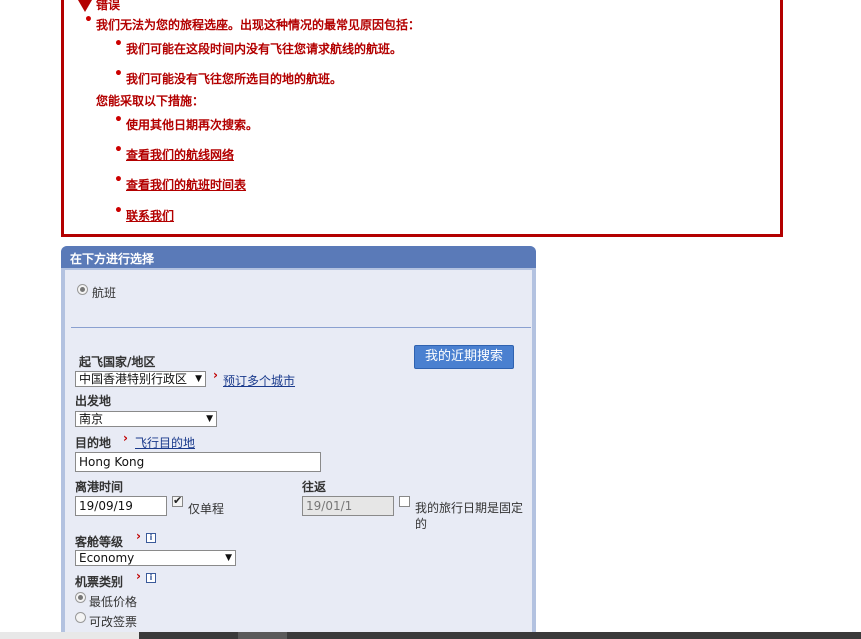 The height and width of the screenshot is (639, 861). I want to click on contact-us-link: 联系我们, so click(150, 216).